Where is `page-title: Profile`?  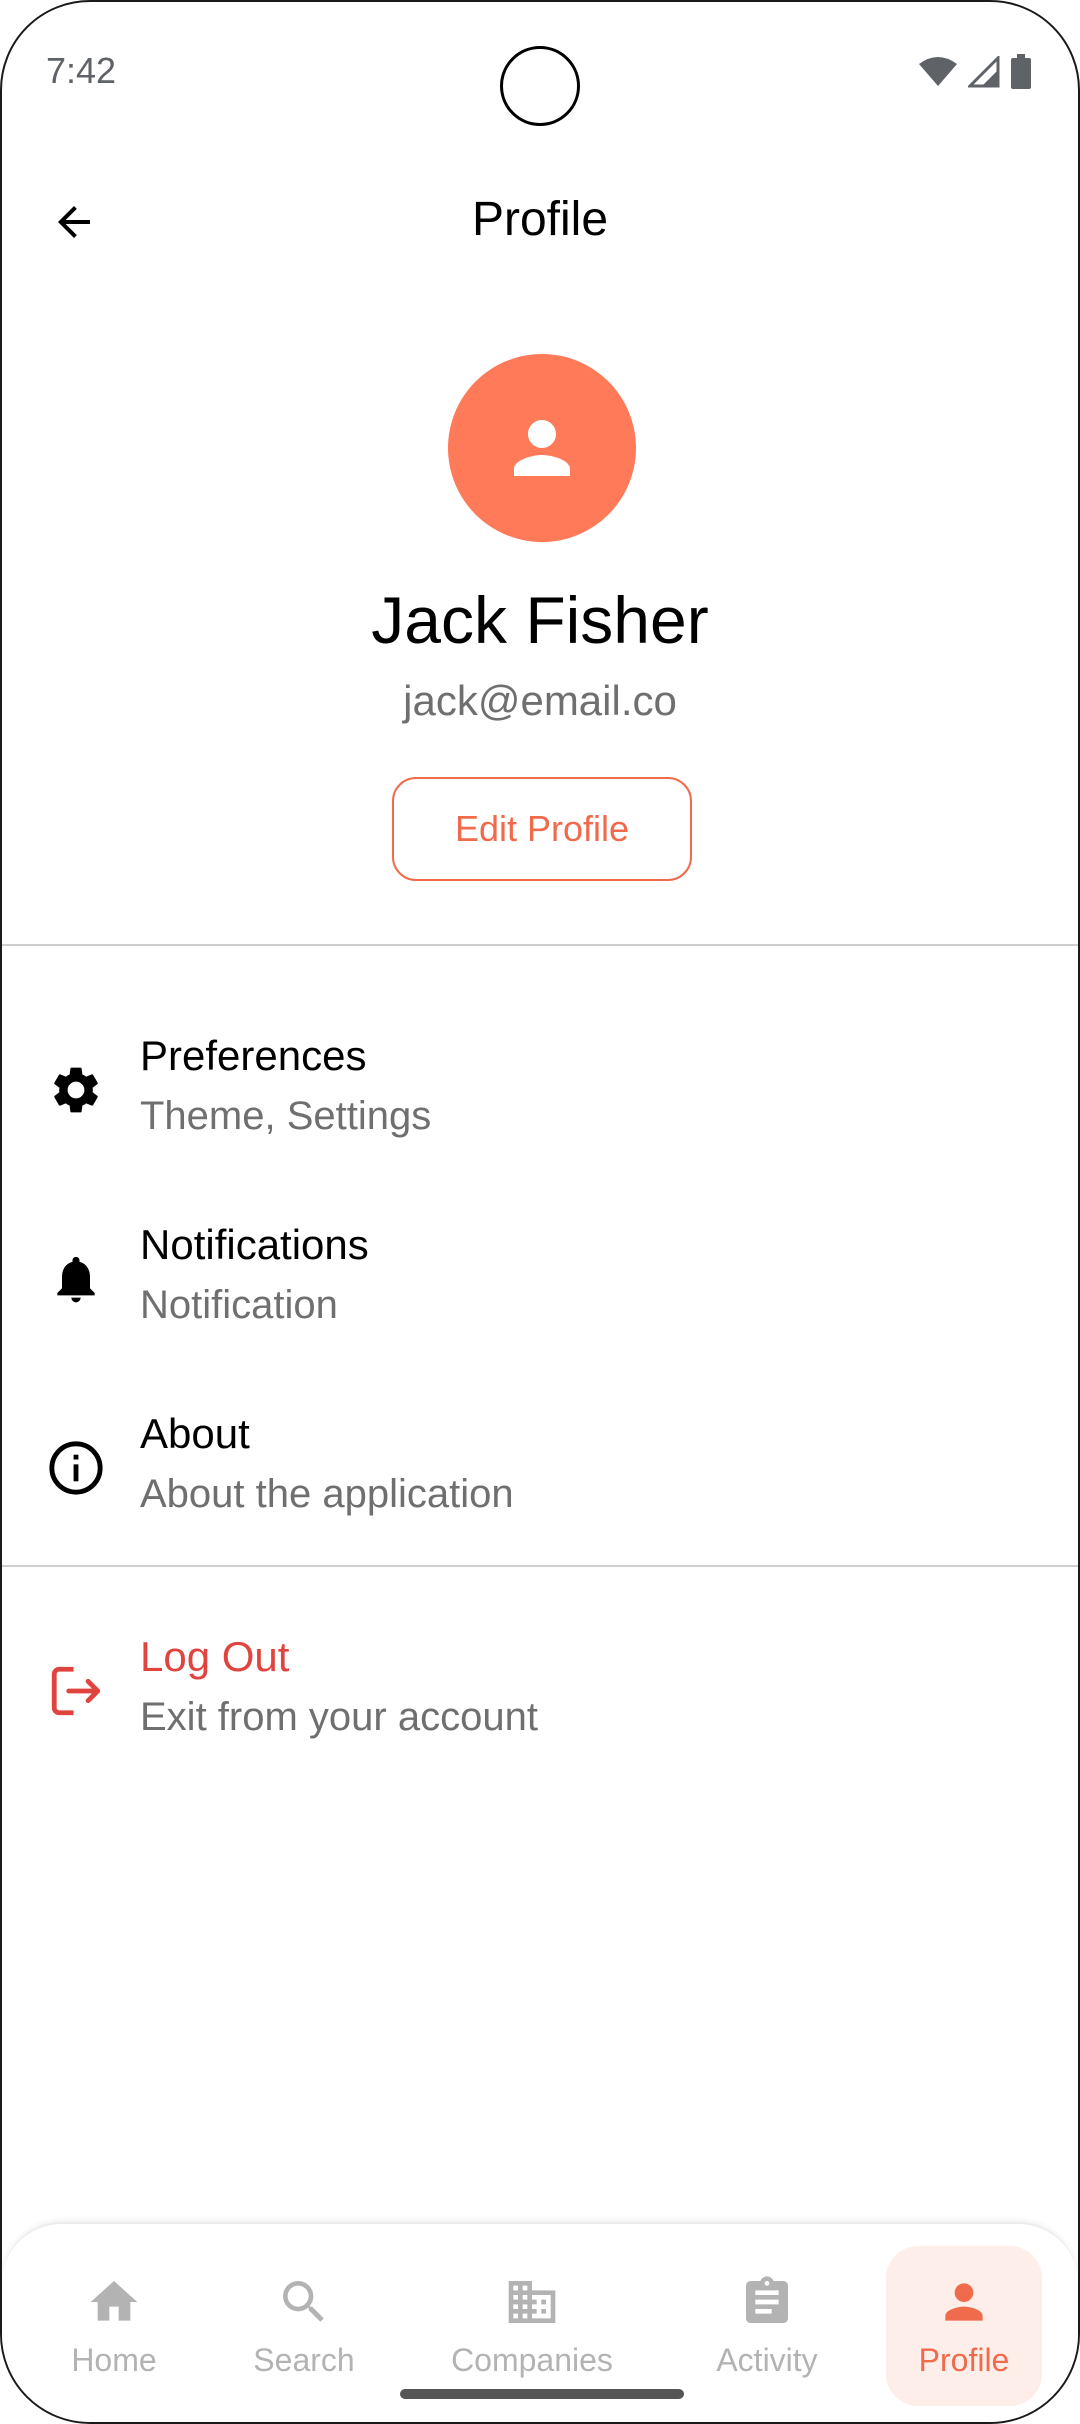 page-title: Profile is located at coordinates (540, 219).